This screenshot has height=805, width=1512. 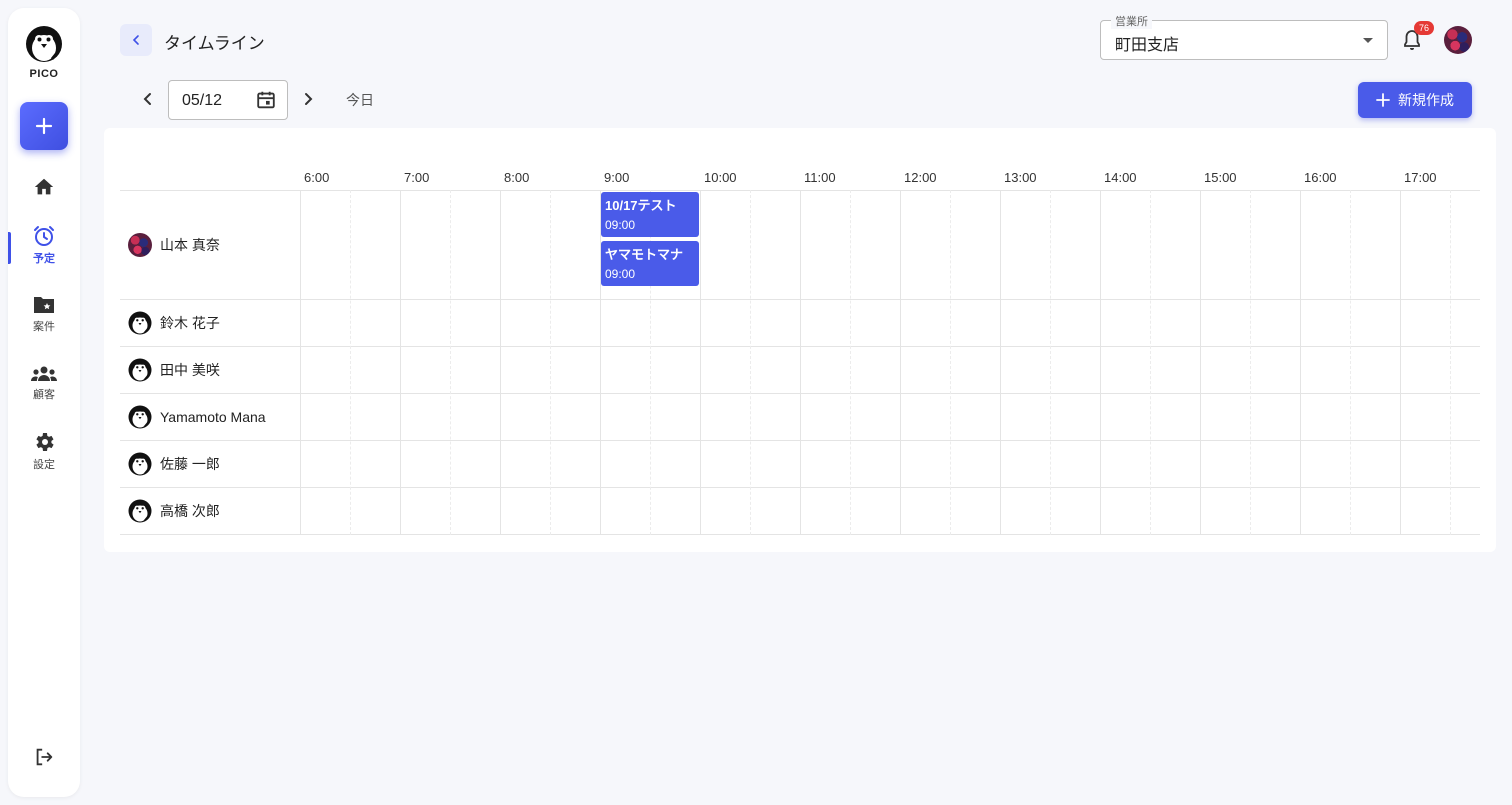 What do you see at coordinates (650, 214) in the screenshot?
I see `schedule-event: 10/17テスト 09:00` at bounding box center [650, 214].